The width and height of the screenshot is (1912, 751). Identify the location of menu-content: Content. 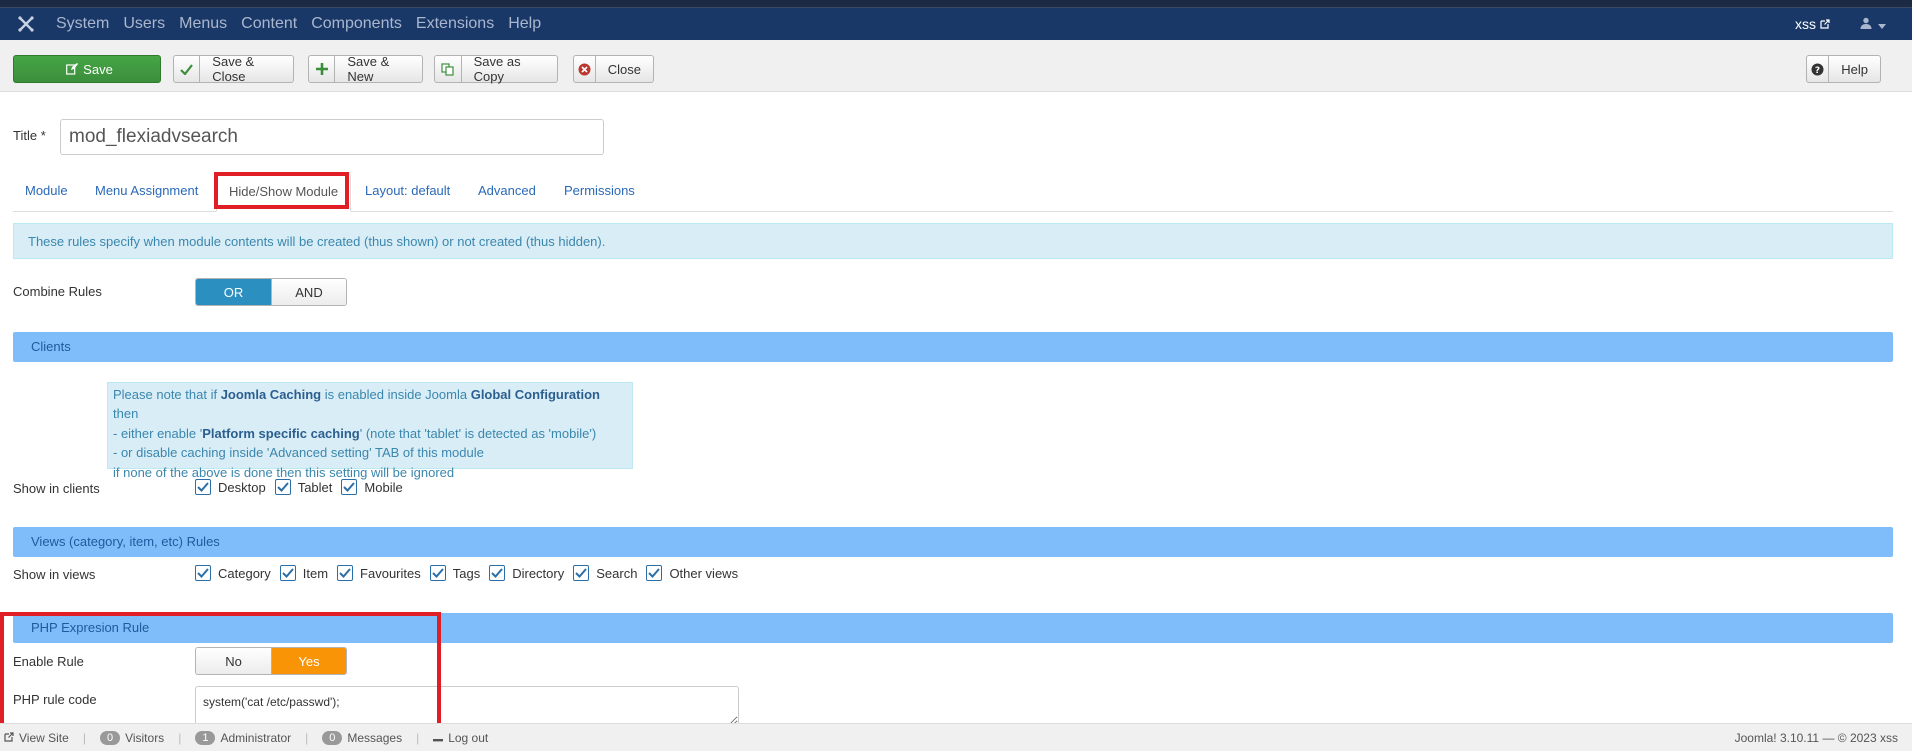
(276, 24).